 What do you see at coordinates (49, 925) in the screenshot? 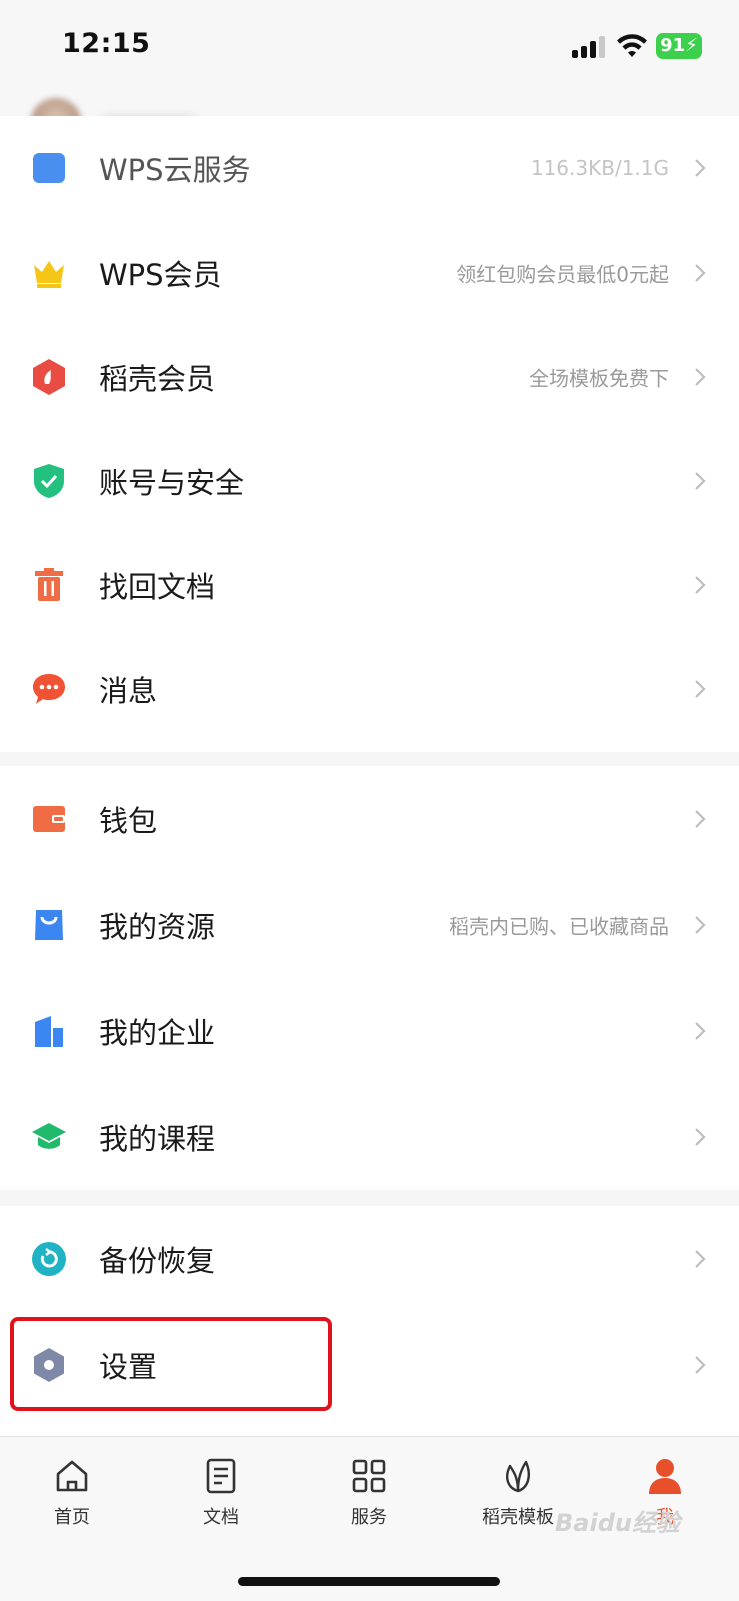
I see `shopping-bag-icon` at bounding box center [49, 925].